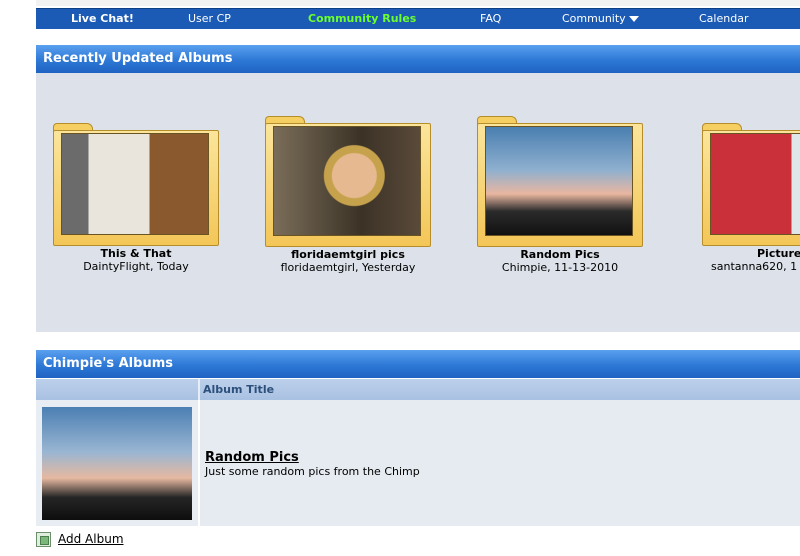 The height and width of the screenshot is (556, 800). What do you see at coordinates (560, 254) in the screenshot?
I see `album-title: Random Pics` at bounding box center [560, 254].